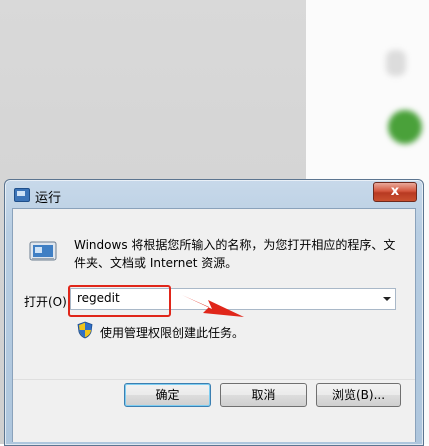 This screenshot has height=446, width=429. I want to click on shield-icon, so click(85, 330).